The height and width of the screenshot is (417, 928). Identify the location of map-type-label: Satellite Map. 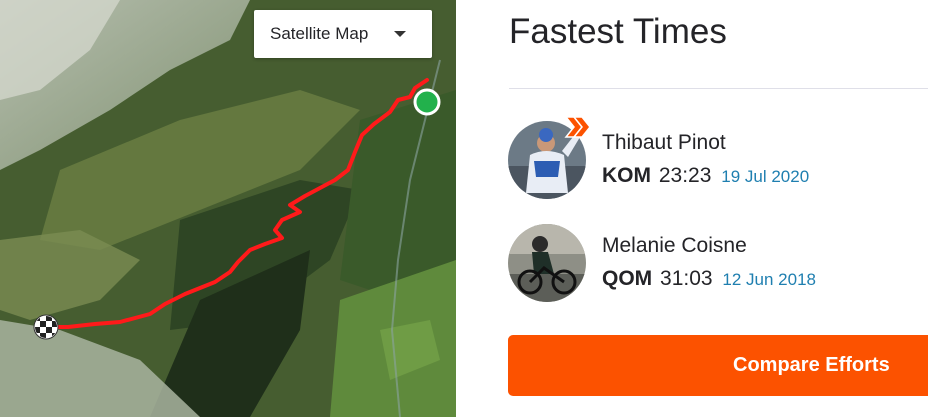
(319, 33).